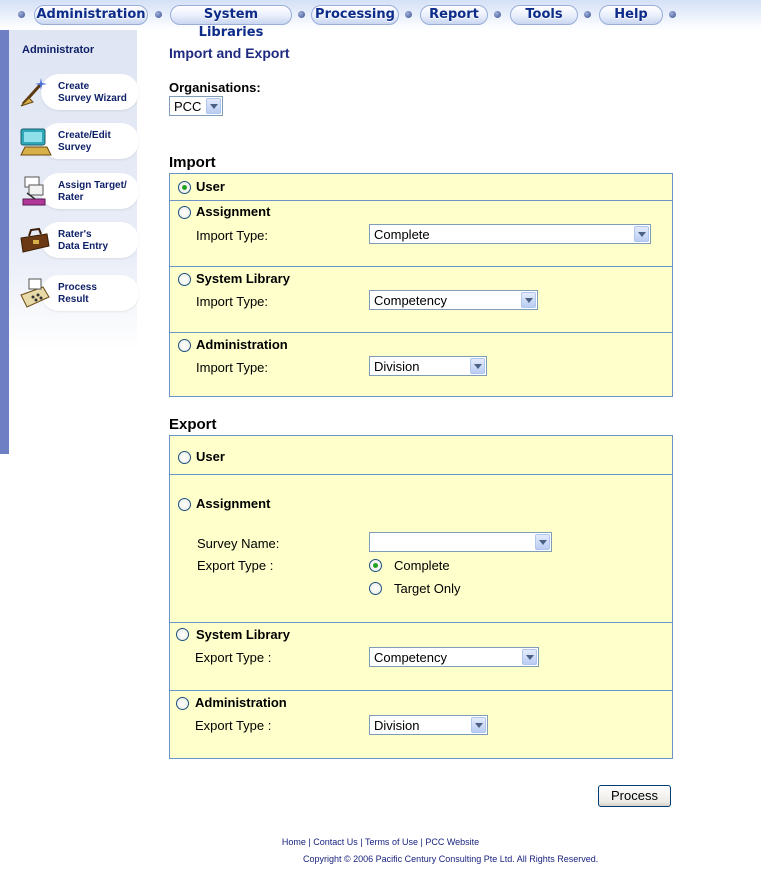 Image resolution: width=761 pixels, height=881 pixels. I want to click on export-system-library-label: System Library, so click(243, 634).